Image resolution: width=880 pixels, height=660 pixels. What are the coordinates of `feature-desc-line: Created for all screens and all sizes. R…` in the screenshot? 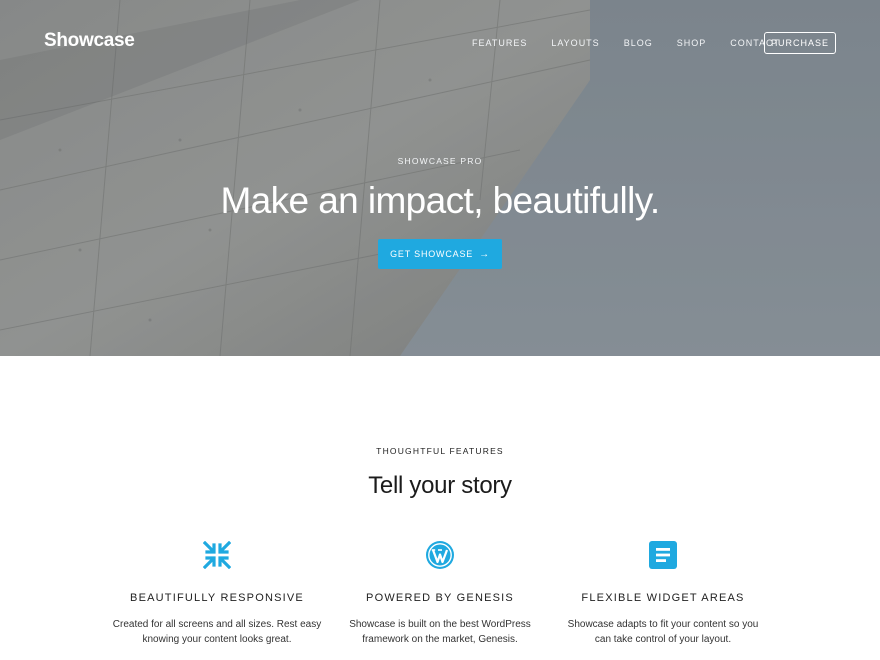 It's located at (217, 624).